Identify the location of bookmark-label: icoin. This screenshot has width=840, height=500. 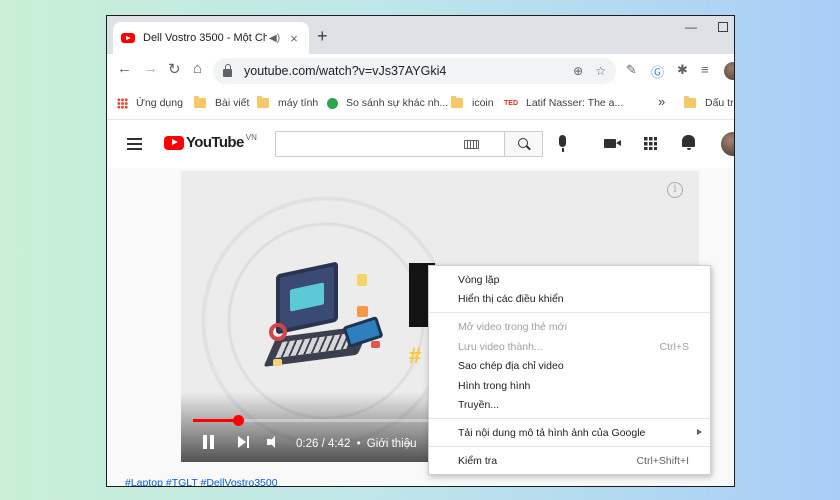
(483, 103).